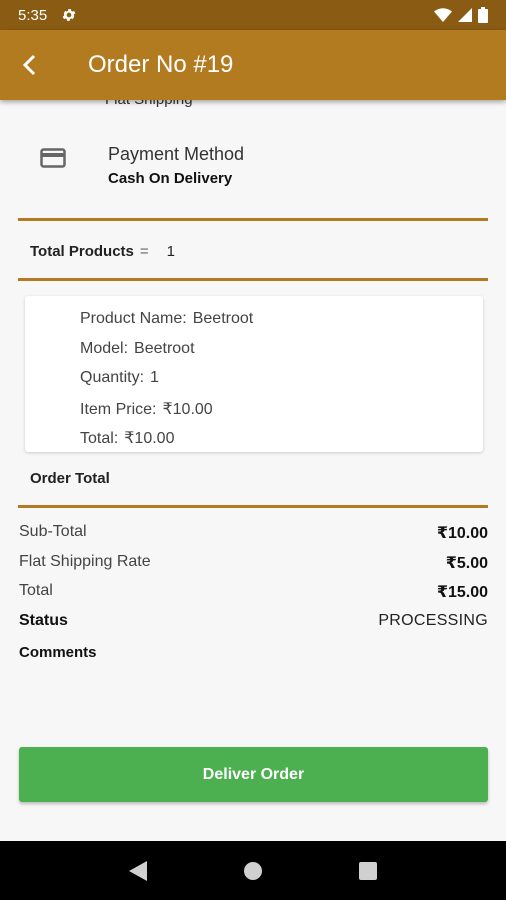 The height and width of the screenshot is (900, 506). Describe the element at coordinates (462, 533) in the screenshot. I see `subtotal-value: ₹10.00` at that location.